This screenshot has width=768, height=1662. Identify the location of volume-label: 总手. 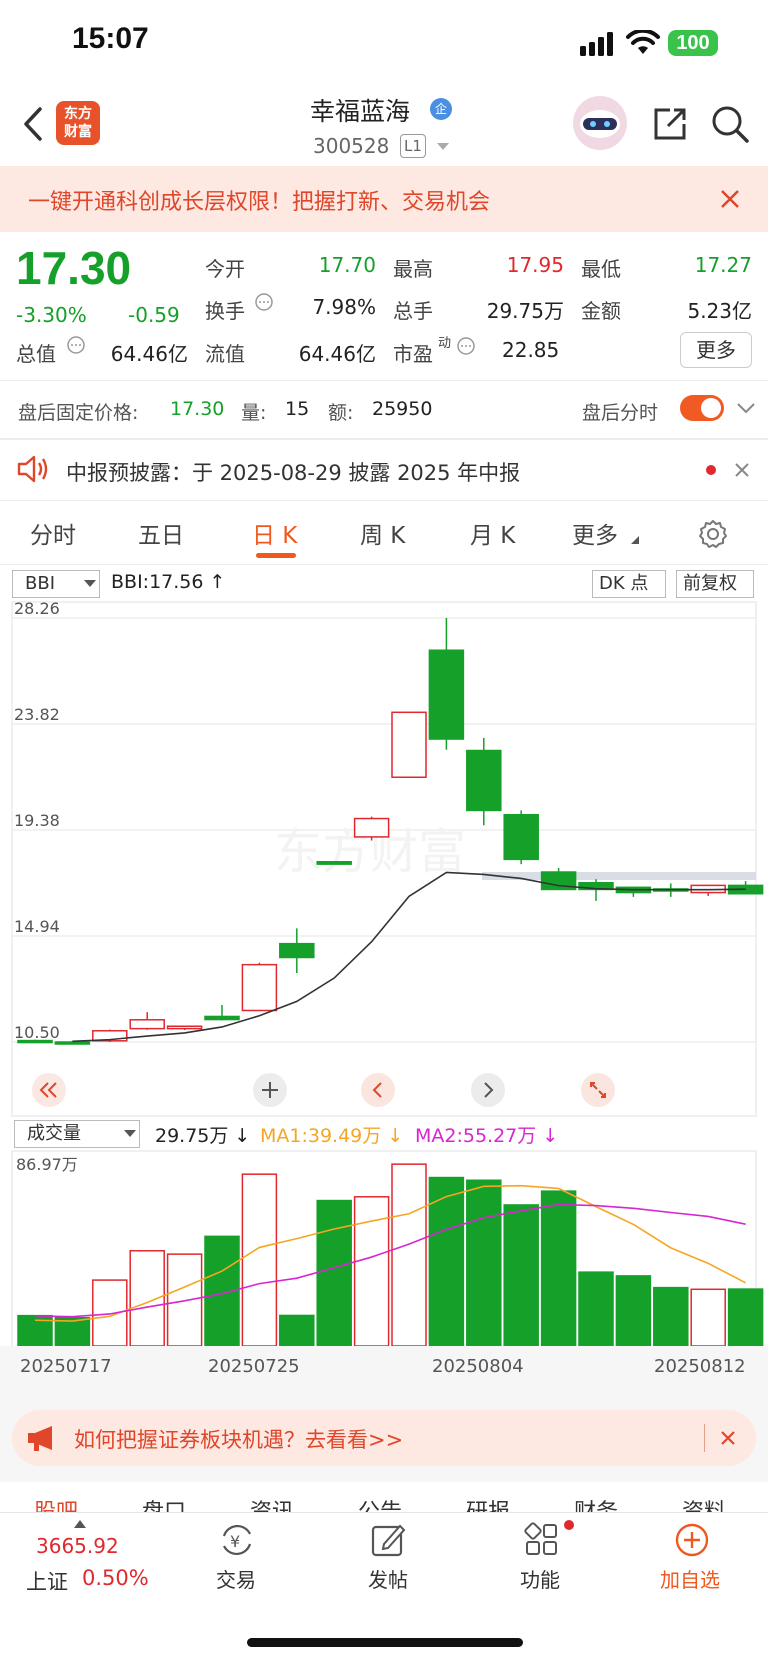
(413, 311).